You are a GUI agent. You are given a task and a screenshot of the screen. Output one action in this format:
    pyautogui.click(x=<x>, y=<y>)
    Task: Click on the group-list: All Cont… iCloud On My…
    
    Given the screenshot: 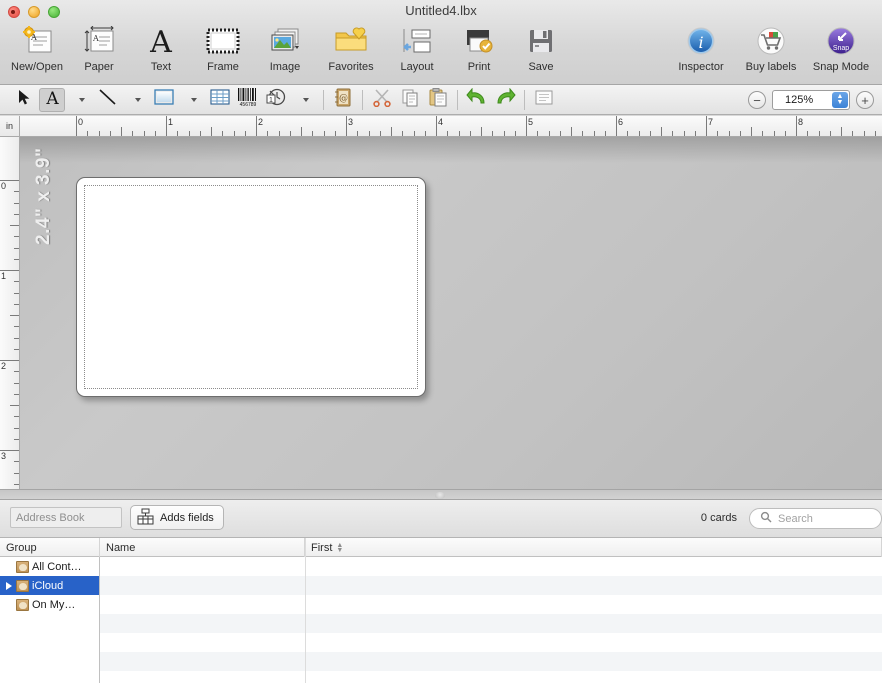 What is the action you would take?
    pyautogui.click(x=50, y=620)
    